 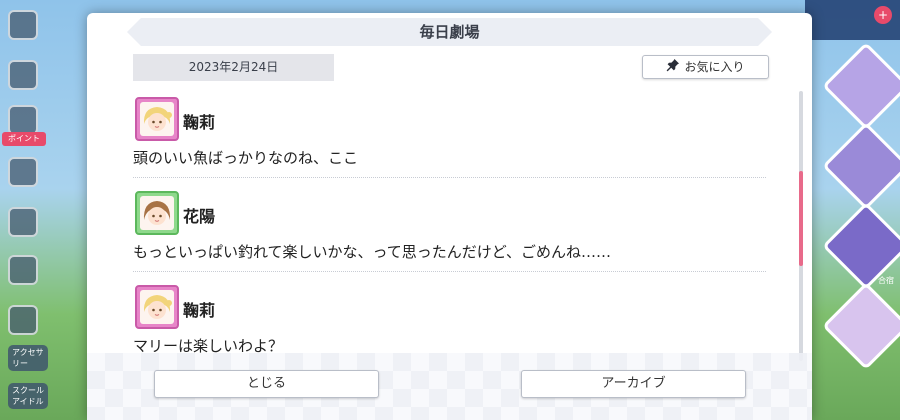 I want to click on favorite-button: お気に入り, so click(x=705, y=67).